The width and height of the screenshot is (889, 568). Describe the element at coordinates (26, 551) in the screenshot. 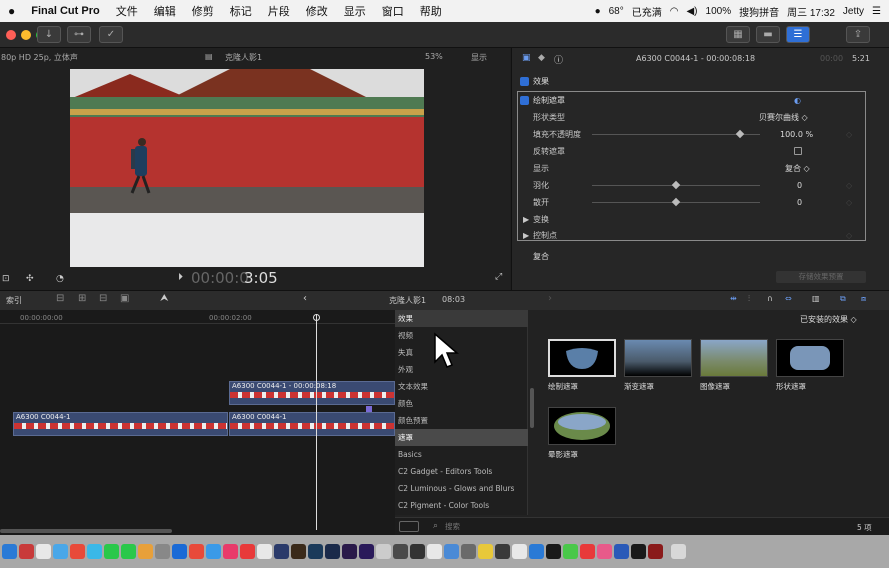

I see `launchpad-icon` at that location.